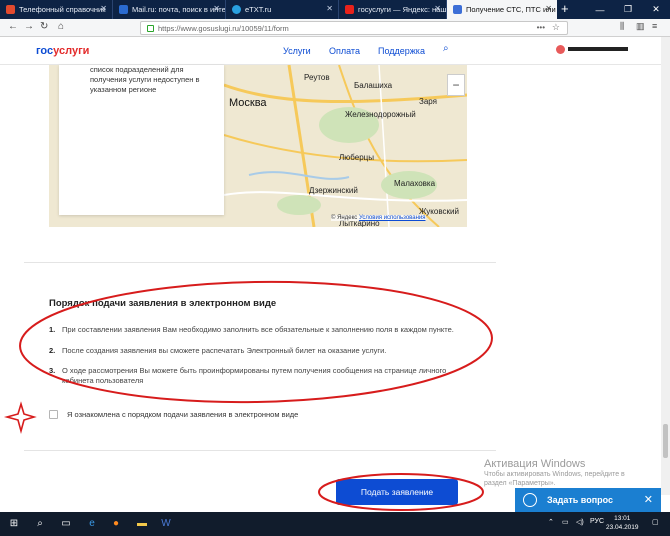 The image size is (670, 536). I want to click on file-explorer-icon: ▬, so click(142, 524).